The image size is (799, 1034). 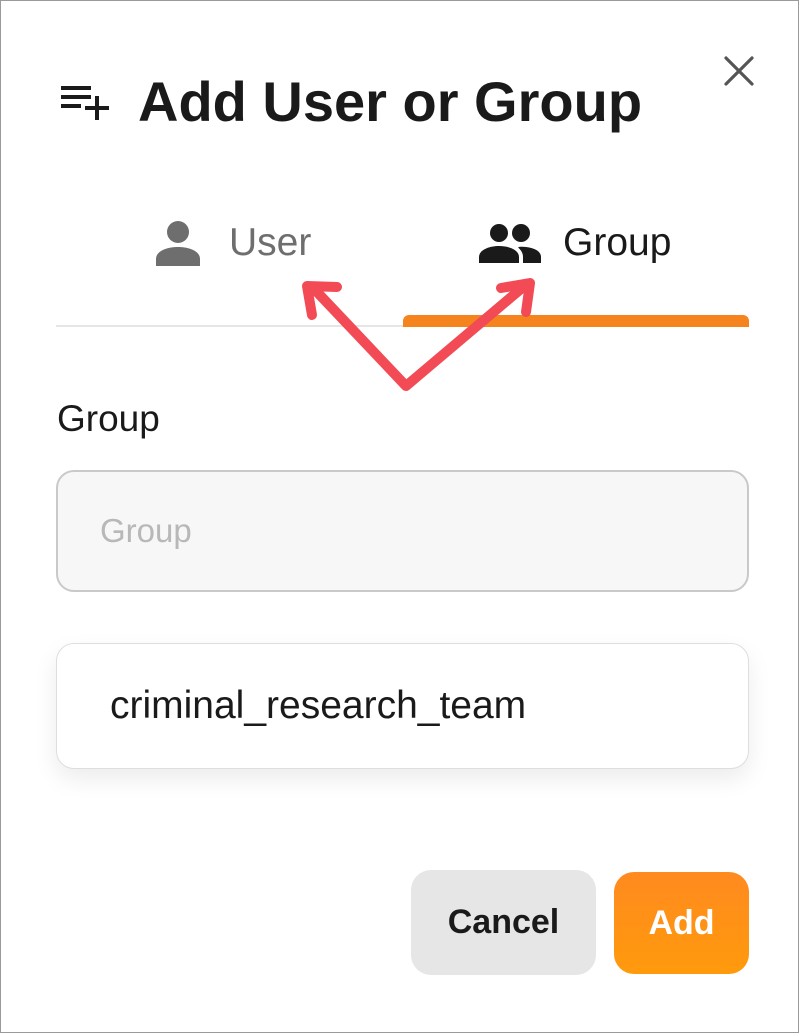 I want to click on cancel-button: Cancel, so click(x=503, y=922).